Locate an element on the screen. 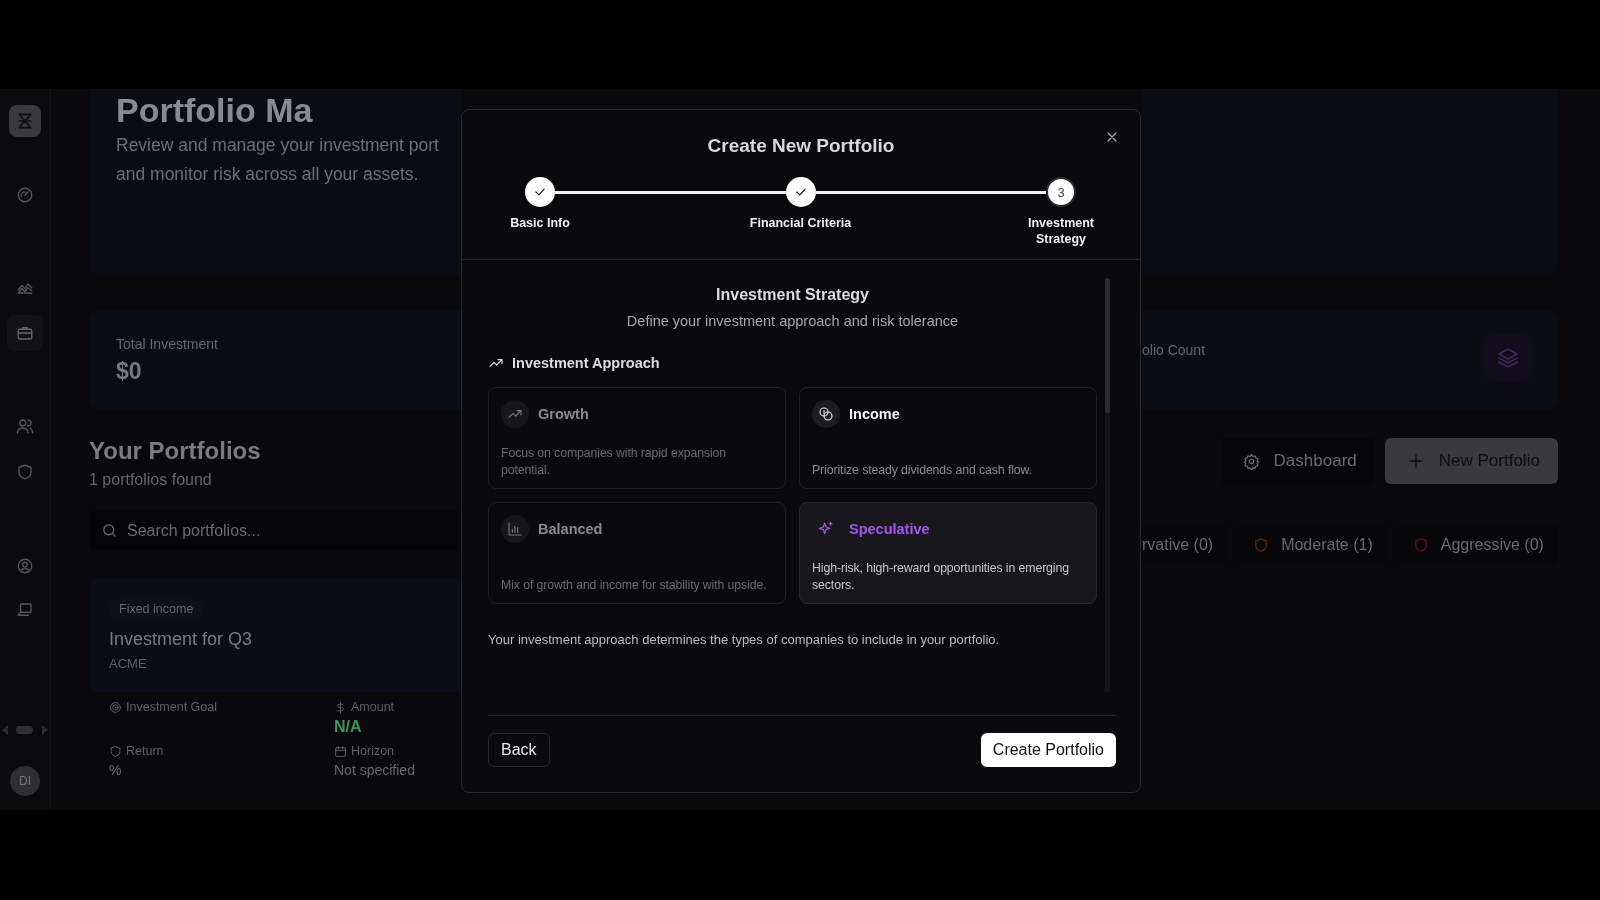  step-label: Financial Criteria is located at coordinates (800, 223).